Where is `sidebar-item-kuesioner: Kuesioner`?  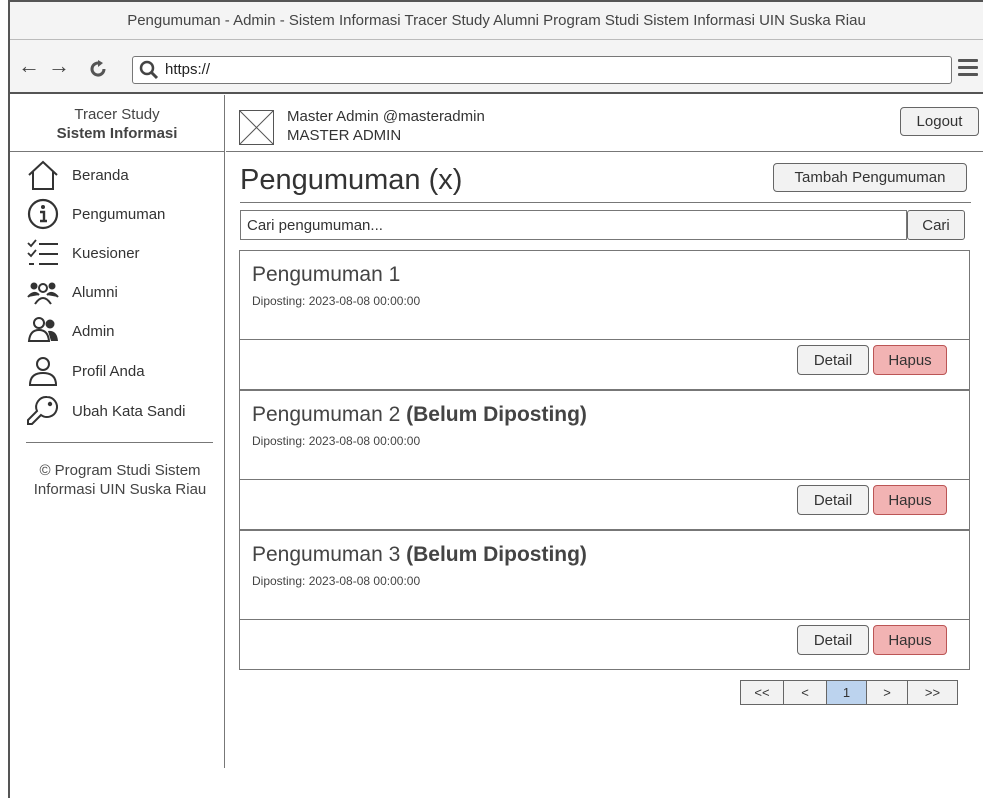 sidebar-item-kuesioner: Kuesioner is located at coordinates (83, 253).